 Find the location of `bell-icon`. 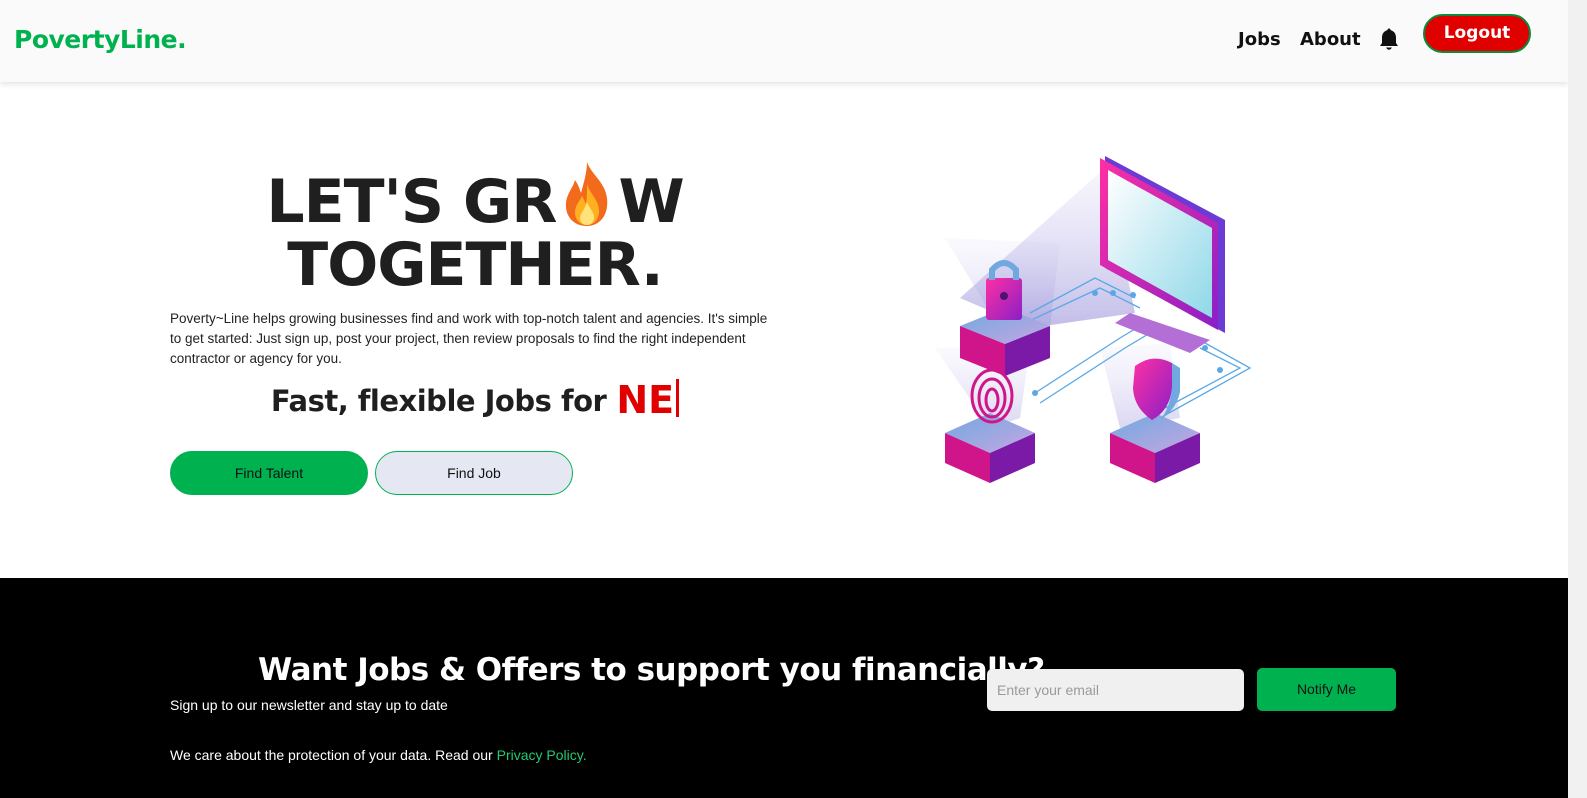

bell-icon is located at coordinates (1389, 40).